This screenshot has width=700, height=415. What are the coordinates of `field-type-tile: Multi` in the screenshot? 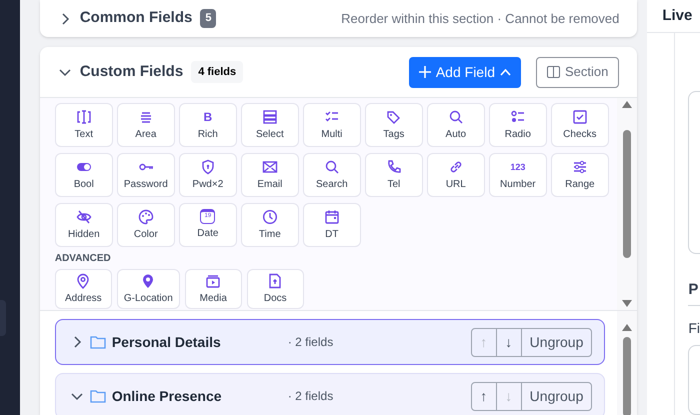 It's located at (331, 125).